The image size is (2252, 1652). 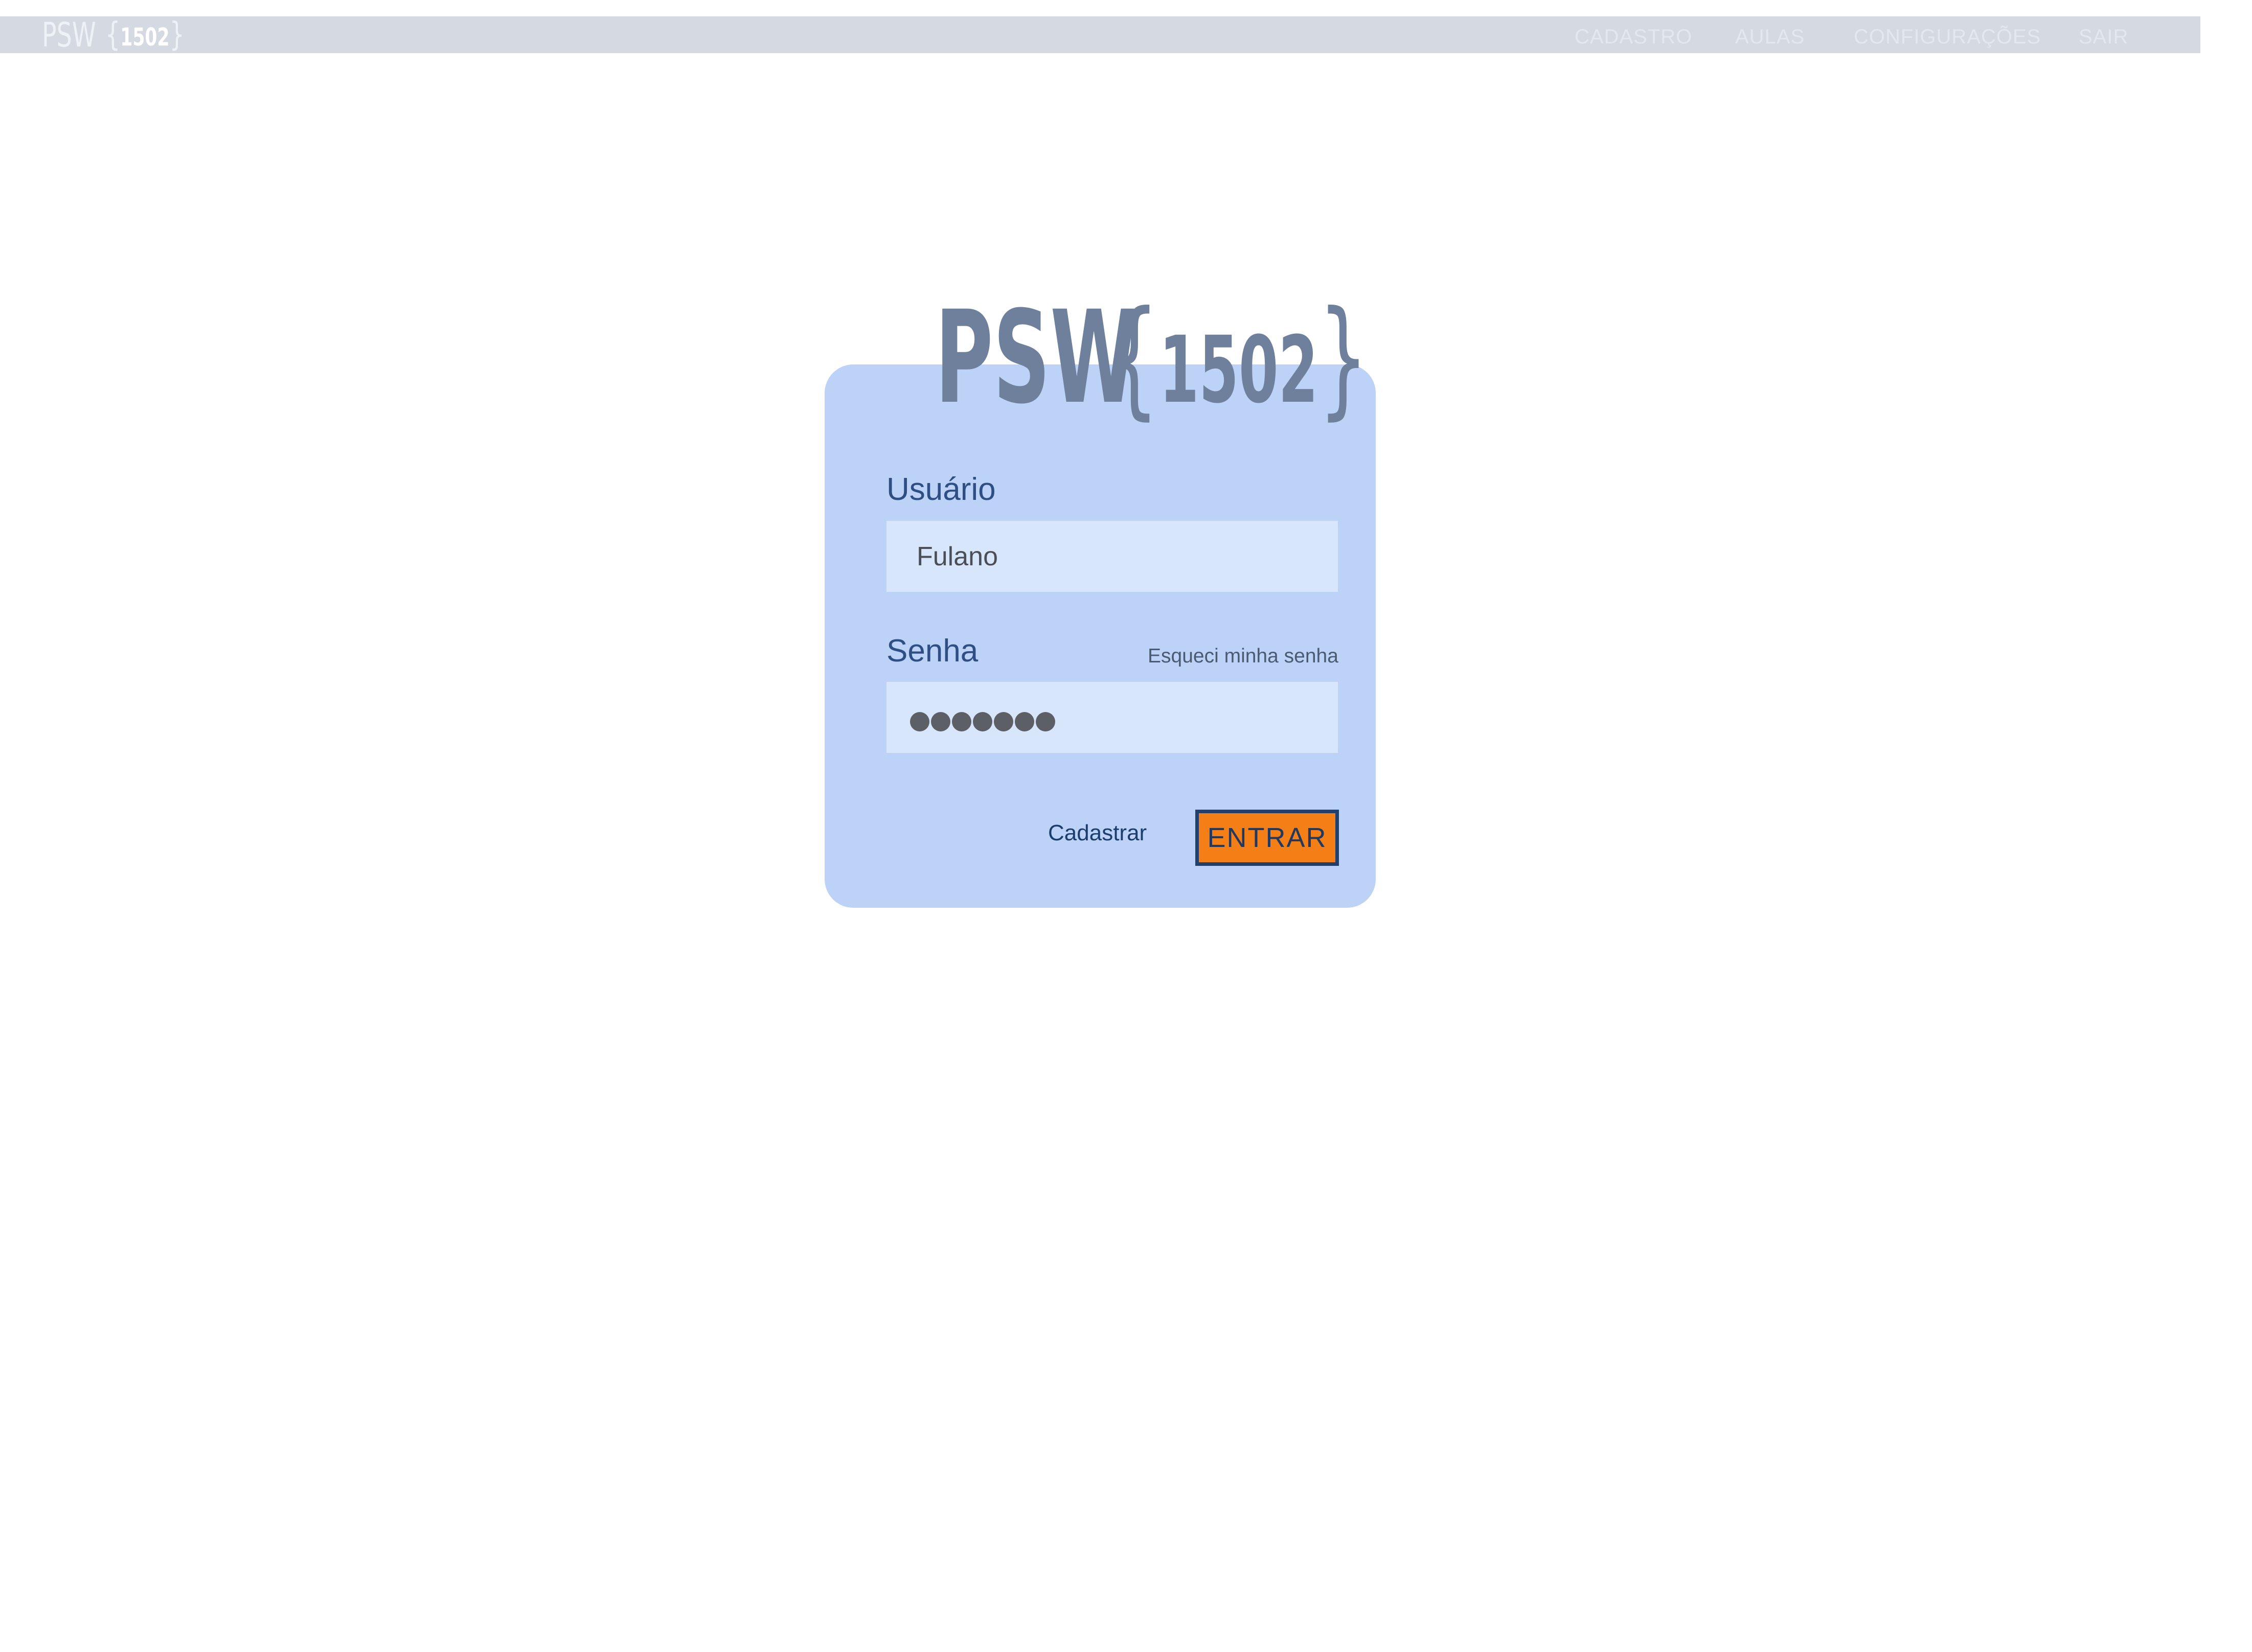 What do you see at coordinates (1267, 838) in the screenshot?
I see `enter-button: ENTRAR` at bounding box center [1267, 838].